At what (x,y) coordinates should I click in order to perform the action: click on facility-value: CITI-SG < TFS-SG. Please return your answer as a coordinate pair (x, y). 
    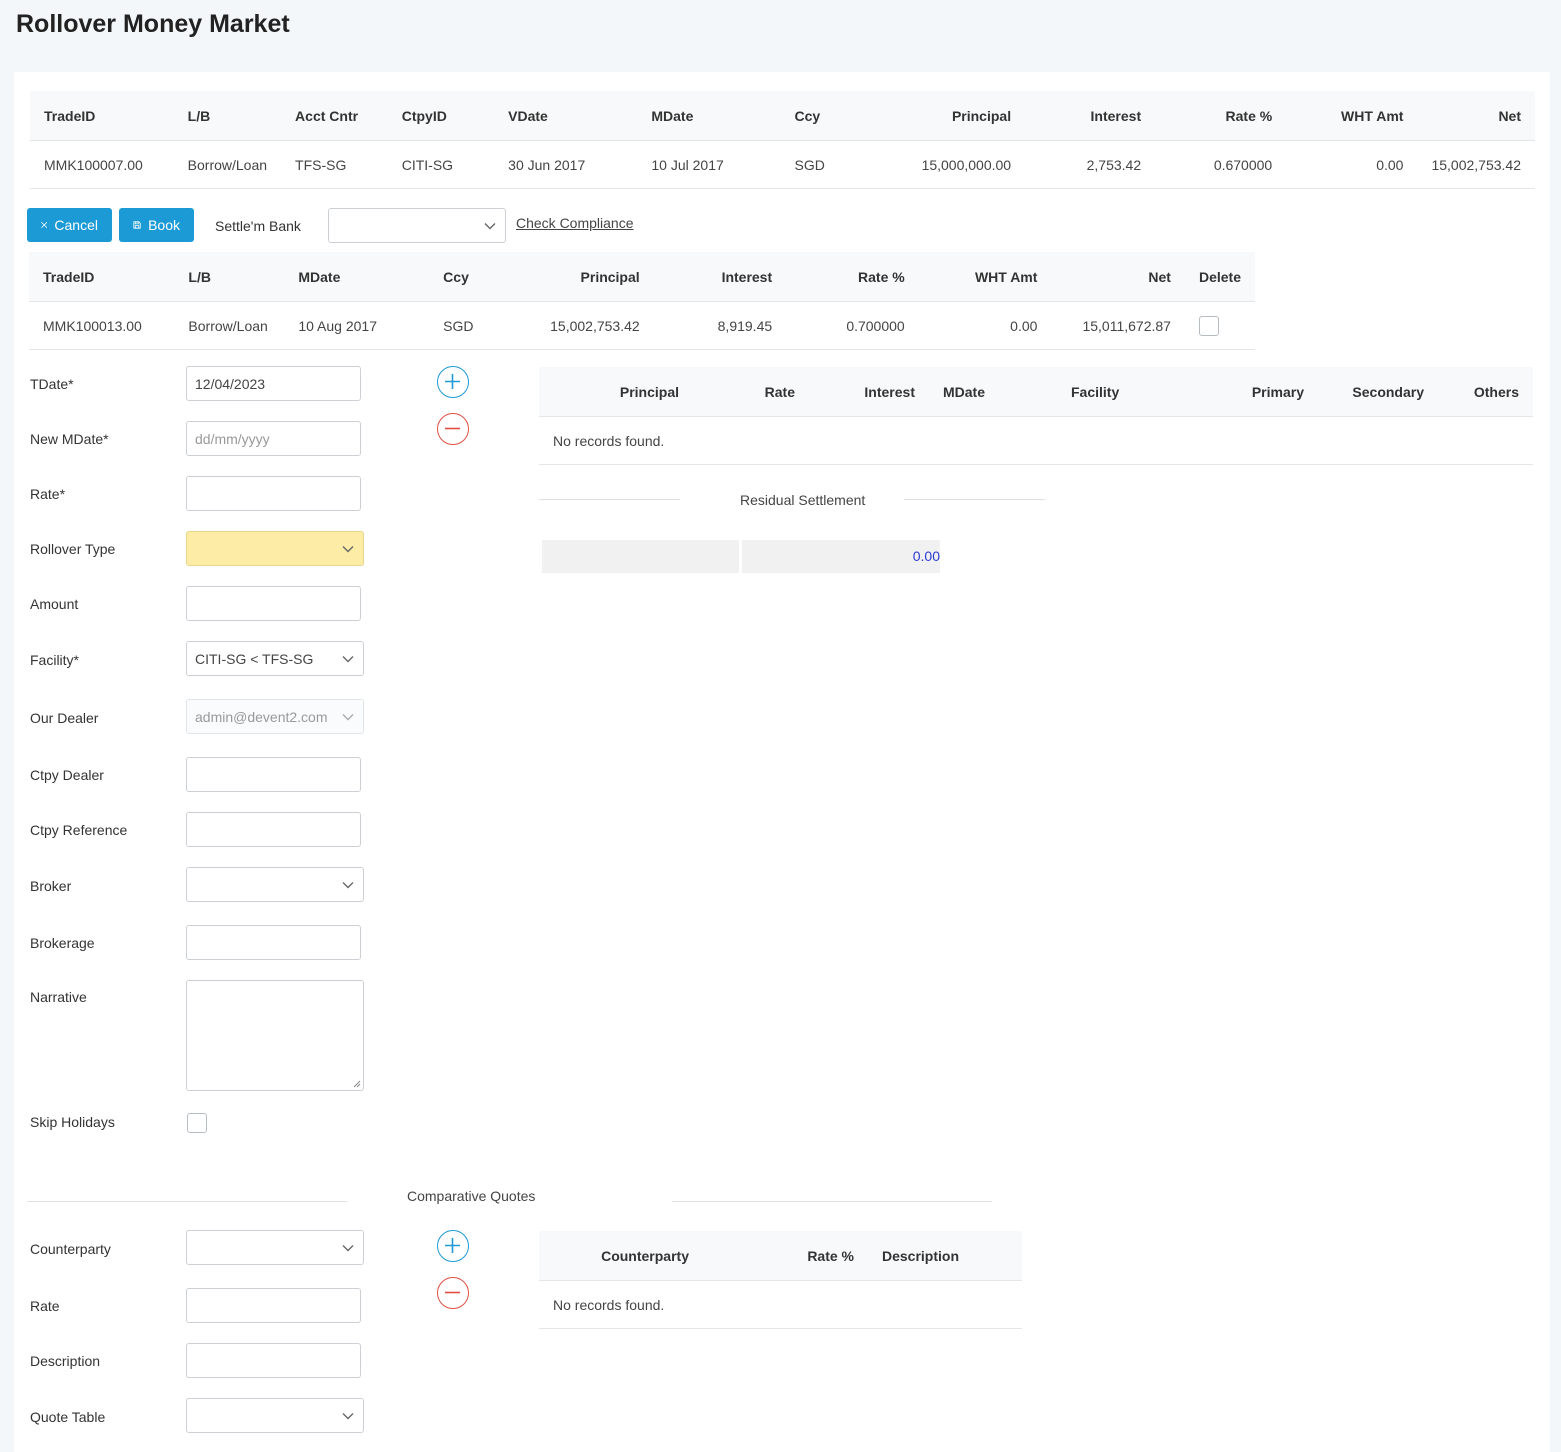
    Looking at the image, I should click on (254, 658).